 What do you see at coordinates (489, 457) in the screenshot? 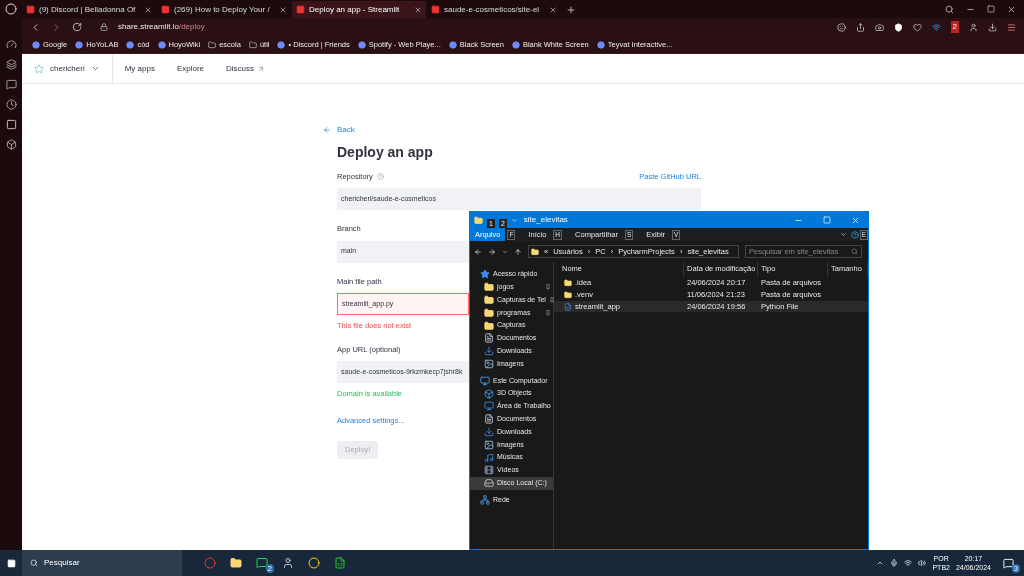
I see `music-icon` at bounding box center [489, 457].